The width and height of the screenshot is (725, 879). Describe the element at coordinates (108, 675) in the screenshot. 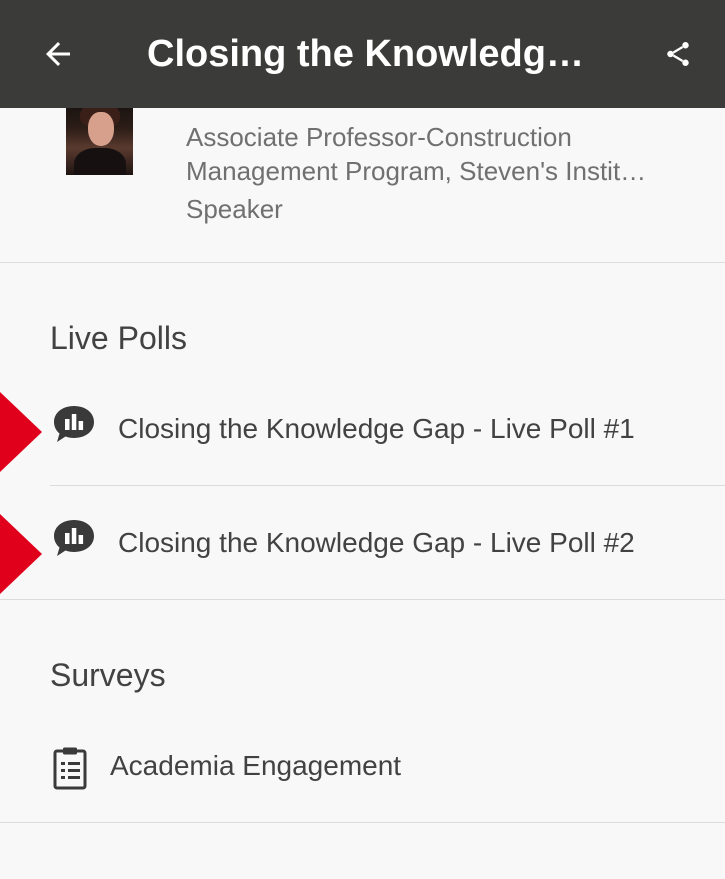

I see `surveys-heading: Surveys` at that location.